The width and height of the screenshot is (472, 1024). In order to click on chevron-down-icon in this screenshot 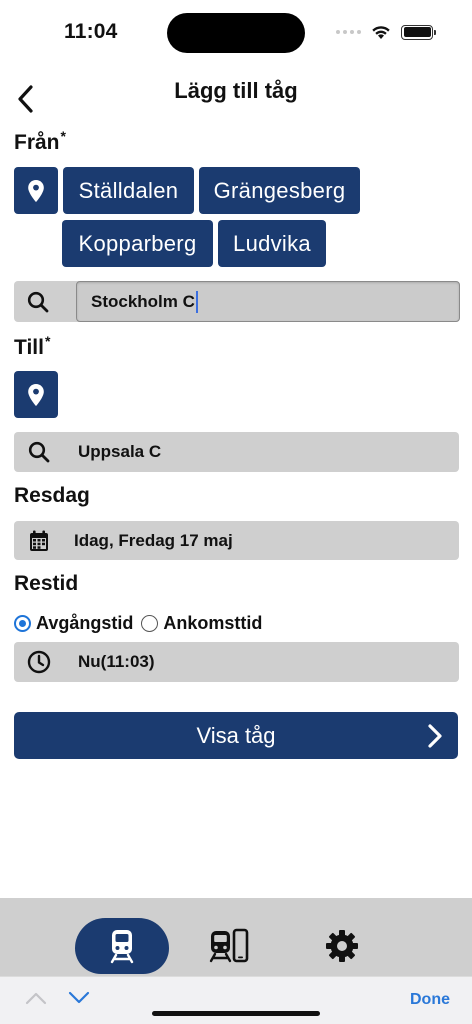, I will do `click(79, 998)`.